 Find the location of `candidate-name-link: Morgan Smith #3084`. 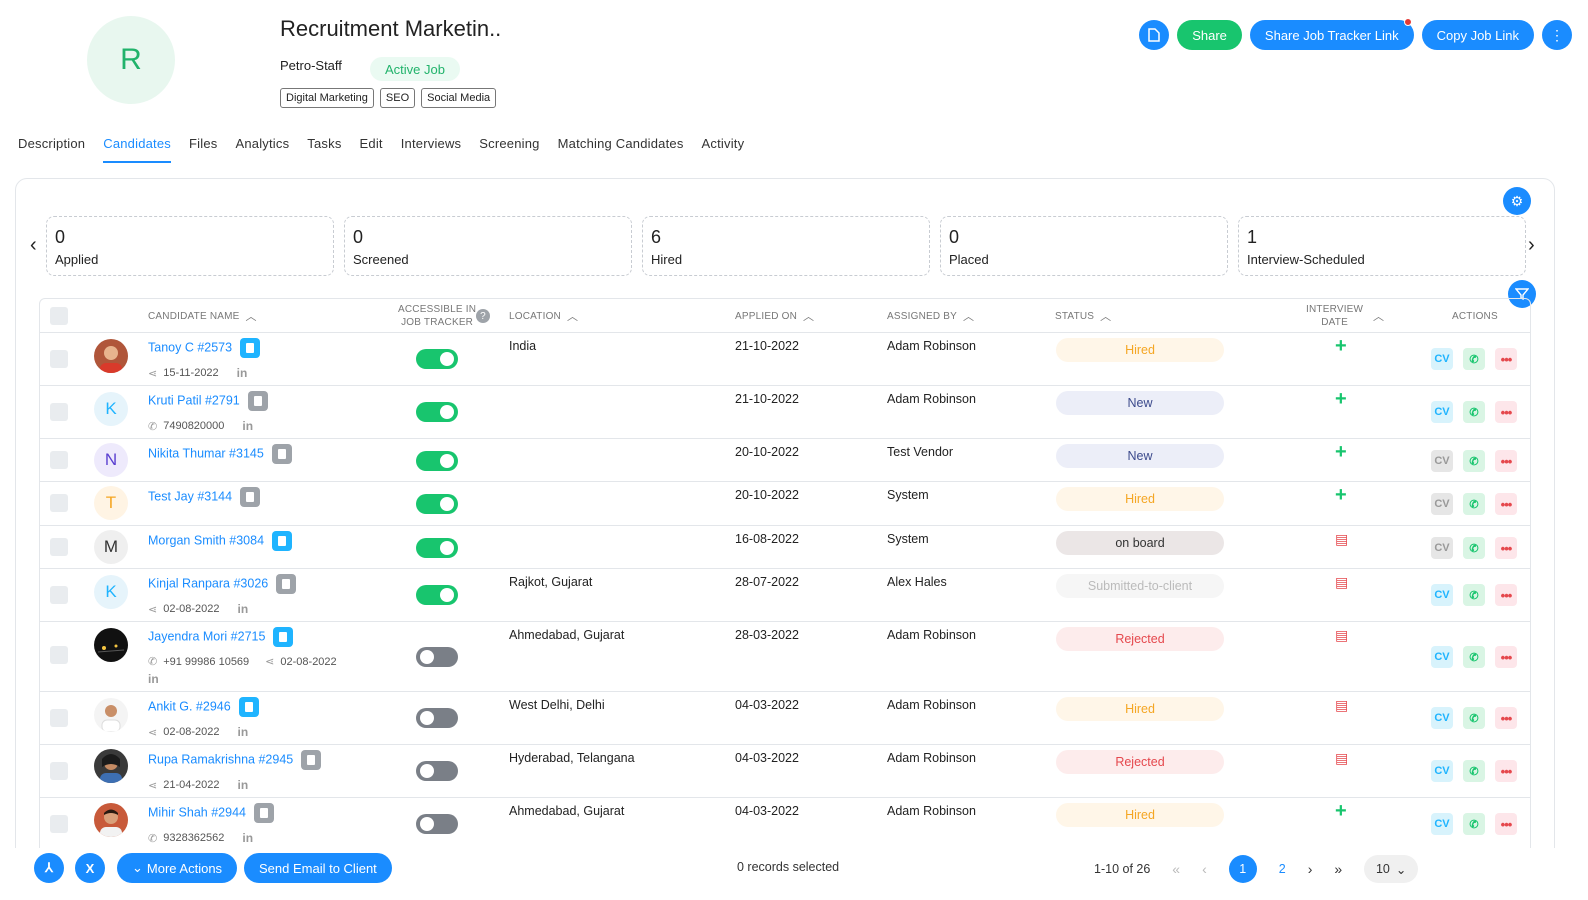

candidate-name-link: Morgan Smith #3084 is located at coordinates (206, 540).